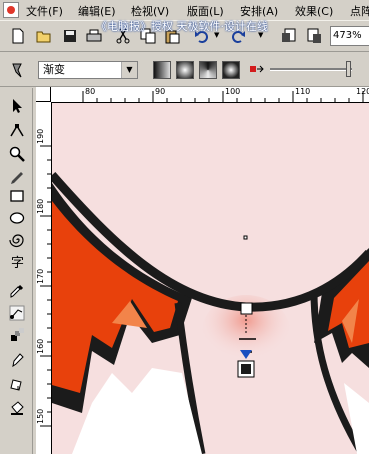 The width and height of the screenshot is (369, 454). What do you see at coordinates (90, 91) in the screenshot?
I see `ruler-label: 80` at bounding box center [90, 91].